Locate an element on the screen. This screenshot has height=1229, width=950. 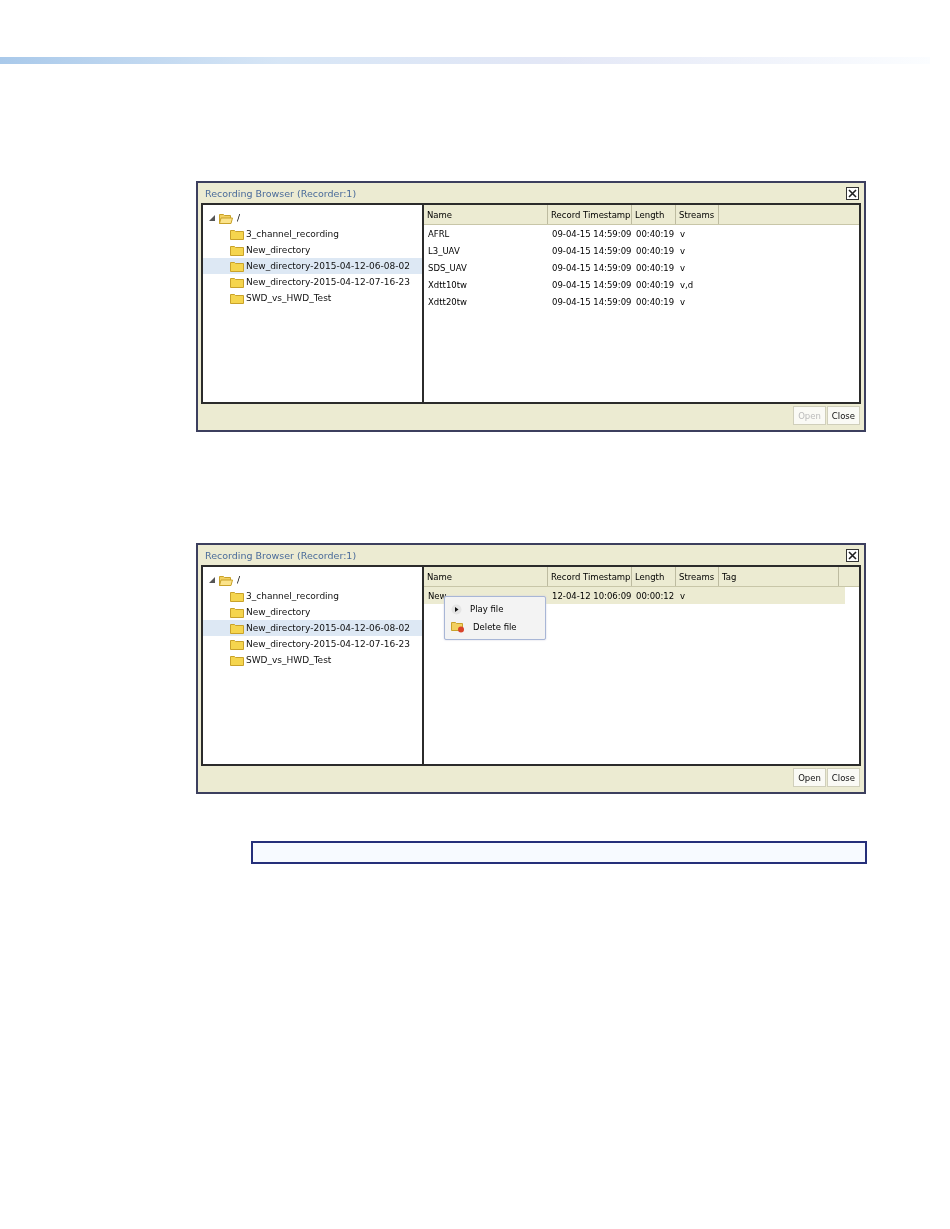
table-cell-text: New is located at coordinates (437, 595).